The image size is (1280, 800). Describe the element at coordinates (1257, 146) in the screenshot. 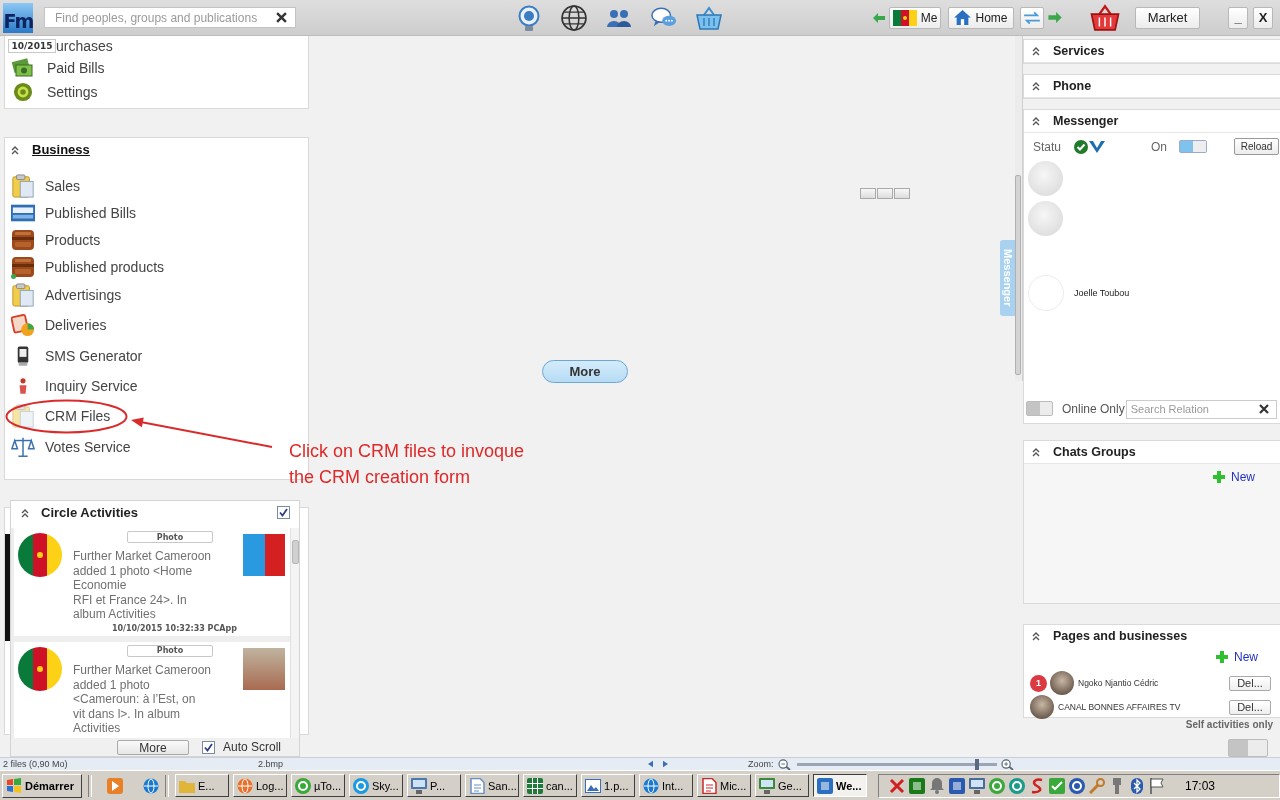

I see `reload-button: Reload` at that location.